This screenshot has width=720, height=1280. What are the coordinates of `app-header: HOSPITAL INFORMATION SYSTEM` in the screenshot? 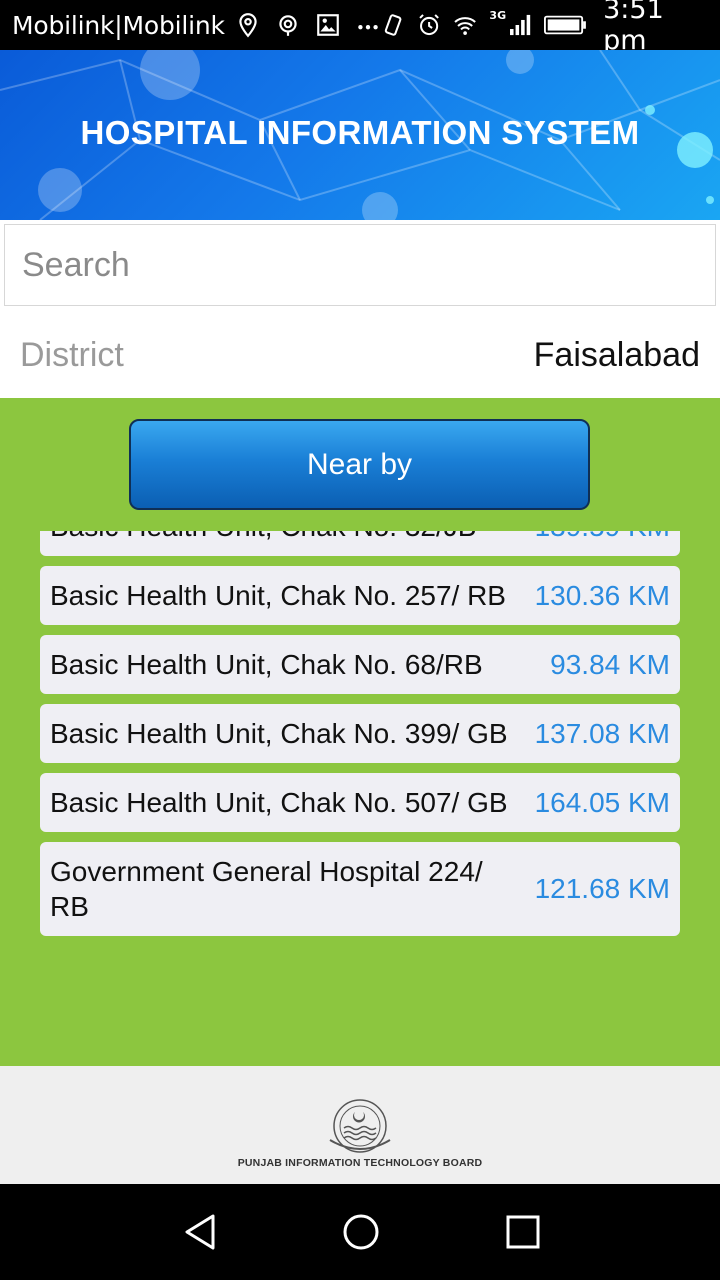 It's located at (360, 135).